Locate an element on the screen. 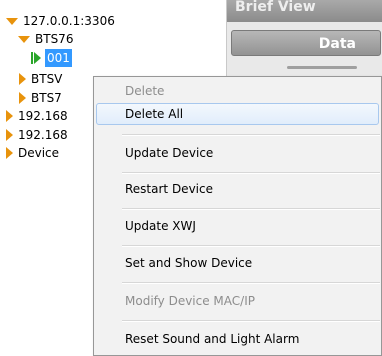 The width and height of the screenshot is (382, 356). menu-item-update-device: Update Device is located at coordinates (238, 153).